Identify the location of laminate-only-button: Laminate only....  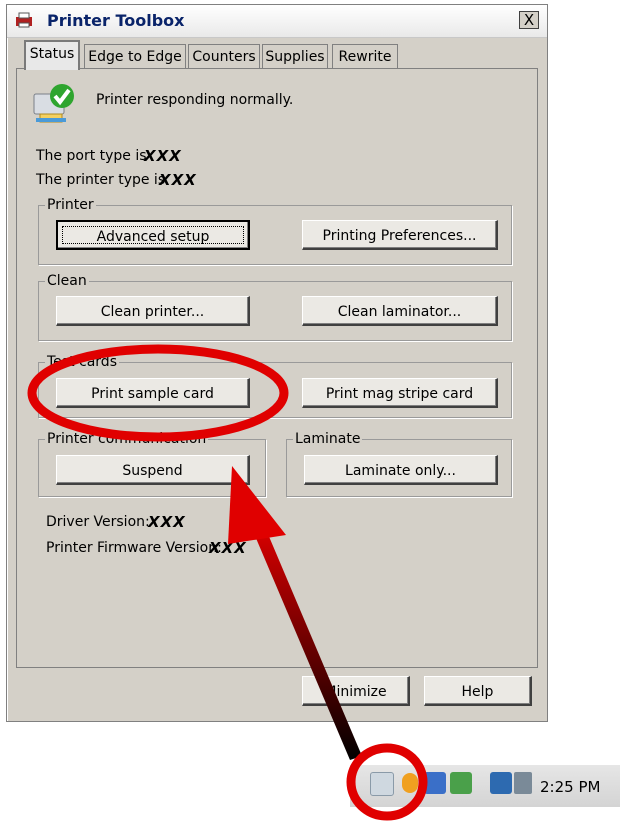
(401, 470).